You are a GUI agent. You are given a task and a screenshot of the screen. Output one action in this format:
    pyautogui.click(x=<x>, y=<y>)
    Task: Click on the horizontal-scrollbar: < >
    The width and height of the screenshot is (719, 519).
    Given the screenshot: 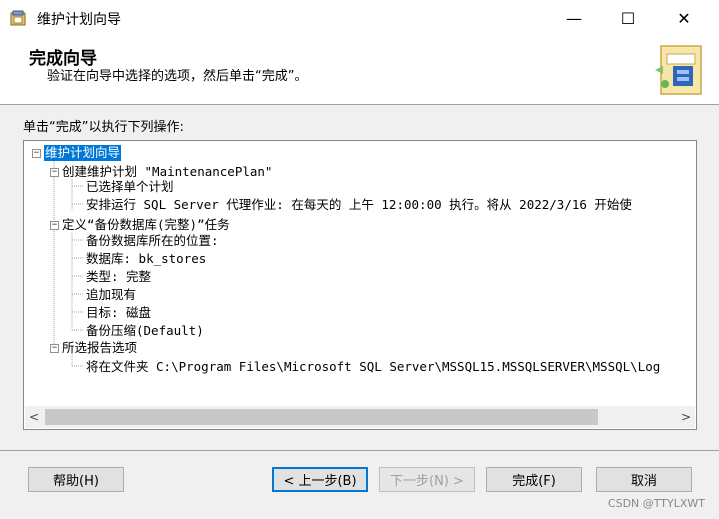 What is the action you would take?
    pyautogui.click(x=360, y=417)
    